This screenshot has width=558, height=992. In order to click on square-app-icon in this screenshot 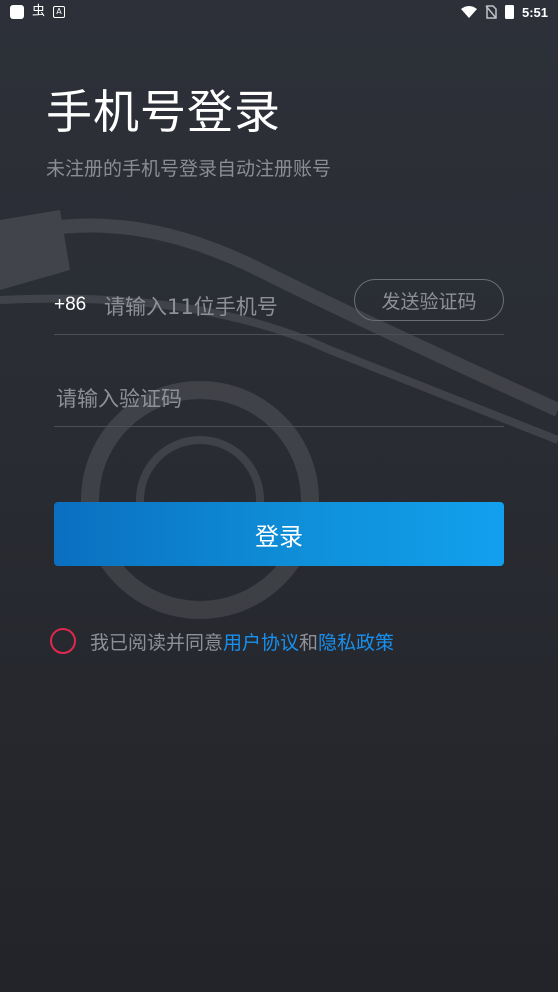, I will do `click(17, 12)`.